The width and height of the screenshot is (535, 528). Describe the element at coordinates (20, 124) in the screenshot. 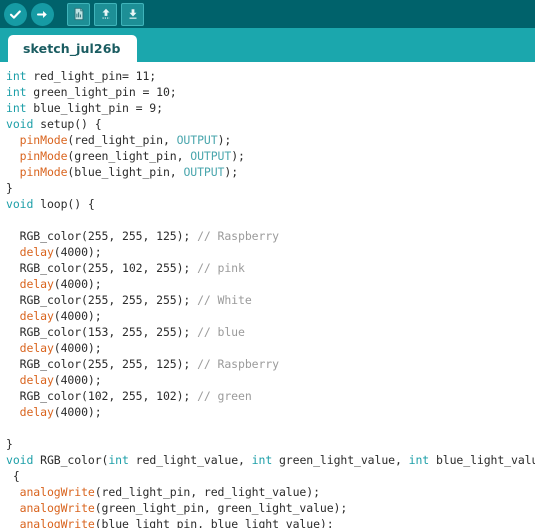

I see `code-token-kw: void` at that location.